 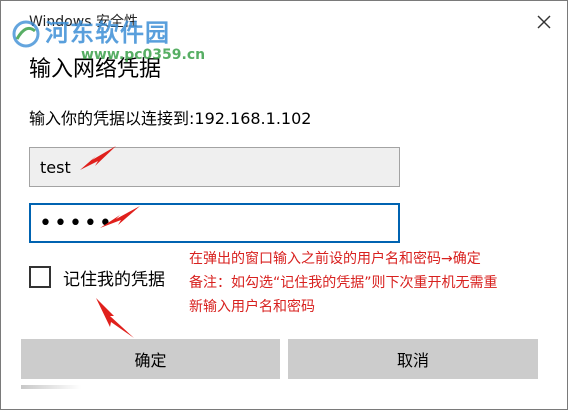 What do you see at coordinates (40, 277) in the screenshot?
I see `checkbox-box` at bounding box center [40, 277].